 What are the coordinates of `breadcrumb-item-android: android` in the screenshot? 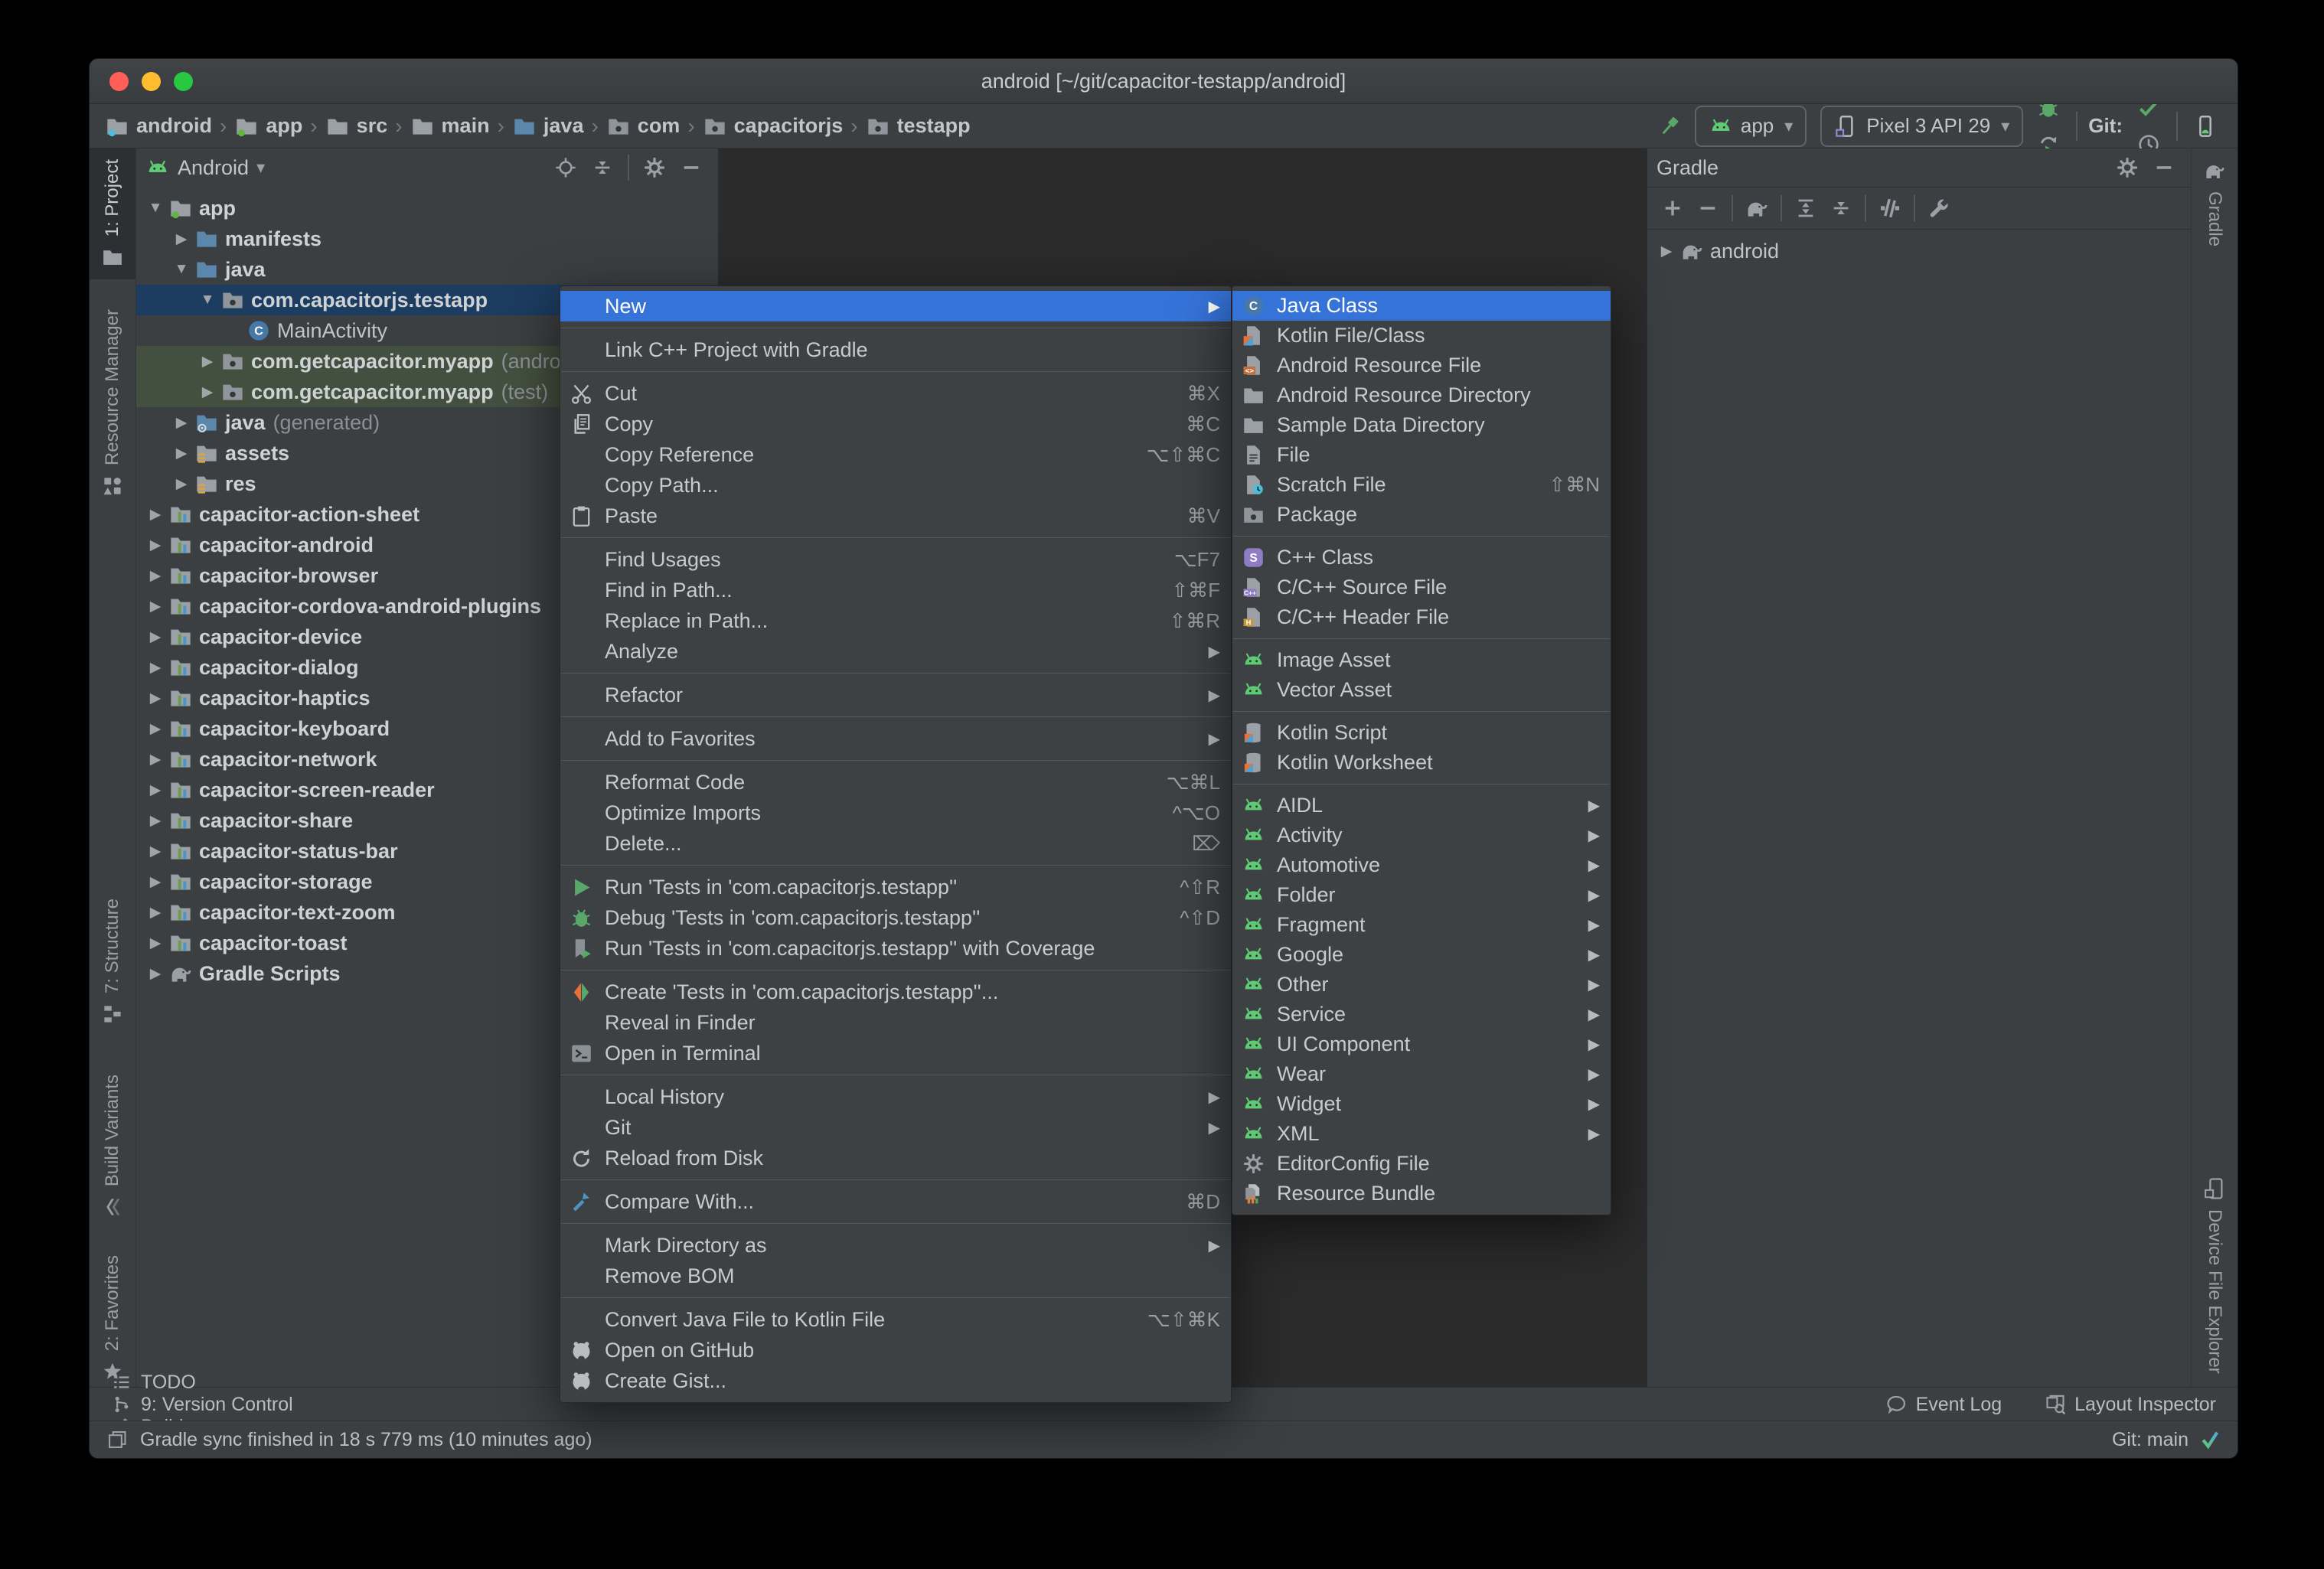 It's located at (158, 126).